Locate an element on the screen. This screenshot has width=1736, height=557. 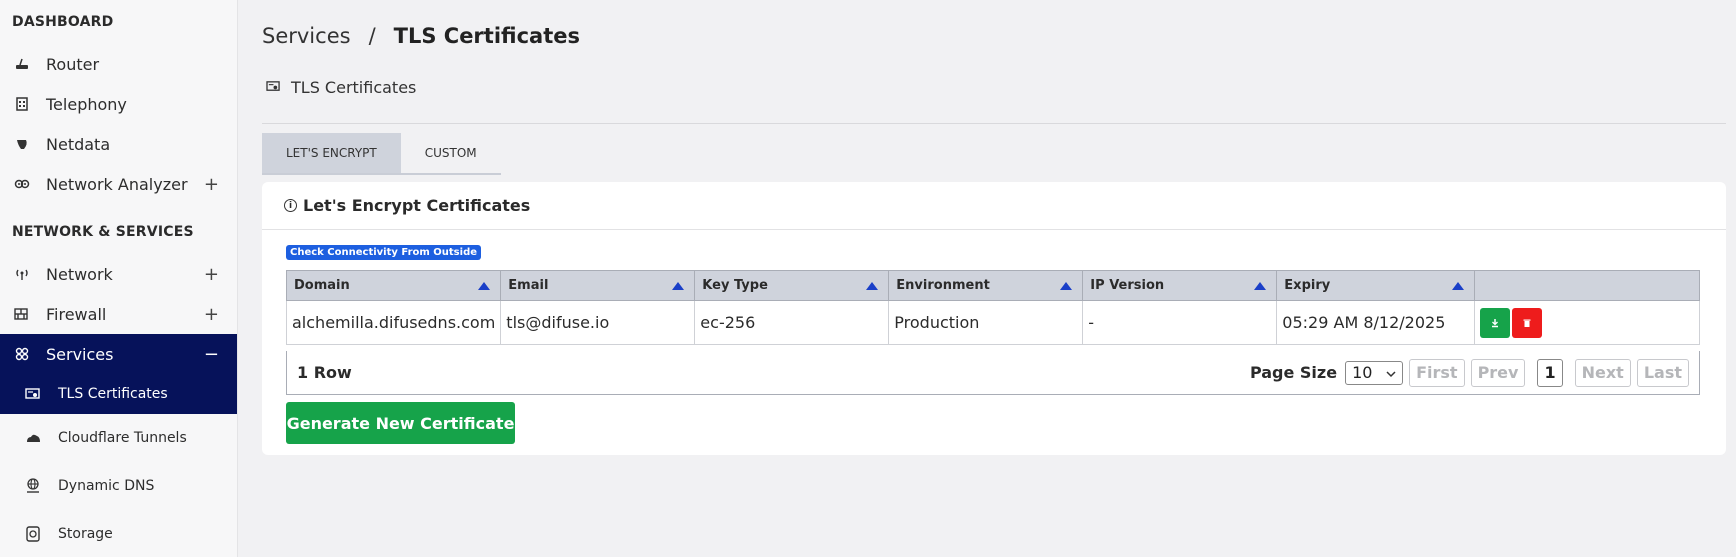
prev-page-button: Prev is located at coordinates (1498, 372).